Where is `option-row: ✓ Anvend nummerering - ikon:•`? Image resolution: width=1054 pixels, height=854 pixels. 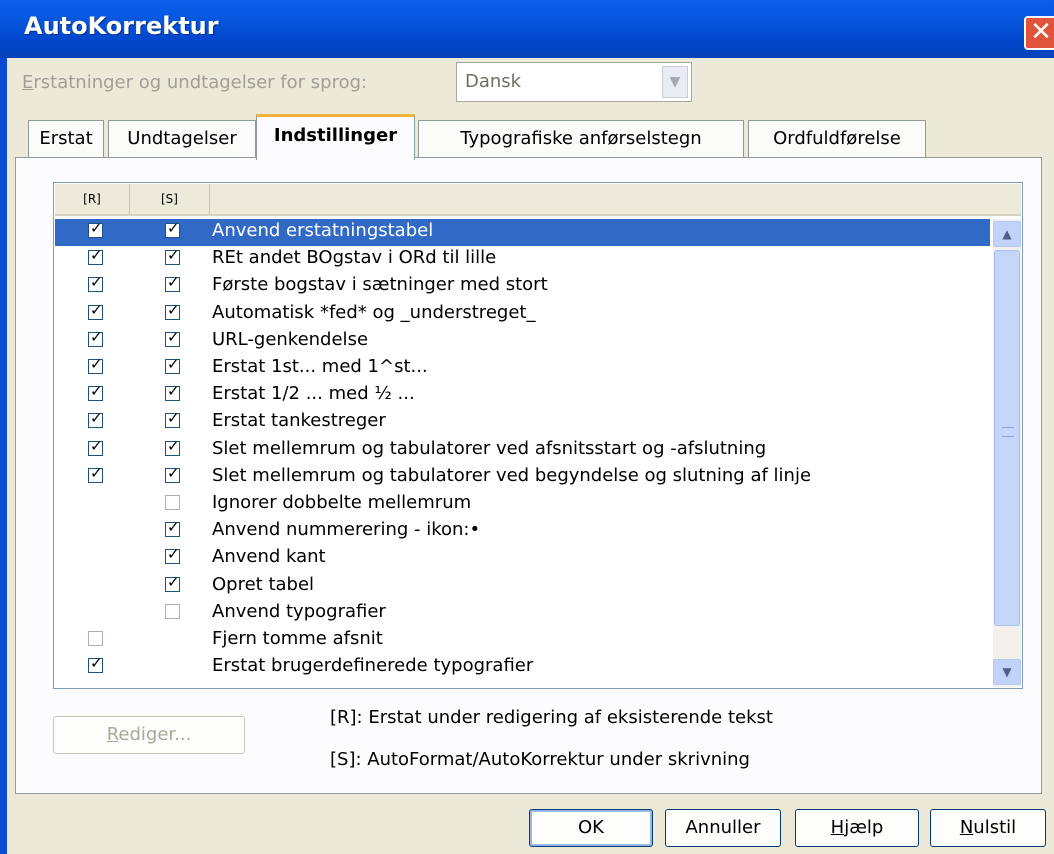
option-row: ✓ Anvend nummerering - ikon:• is located at coordinates (522, 531).